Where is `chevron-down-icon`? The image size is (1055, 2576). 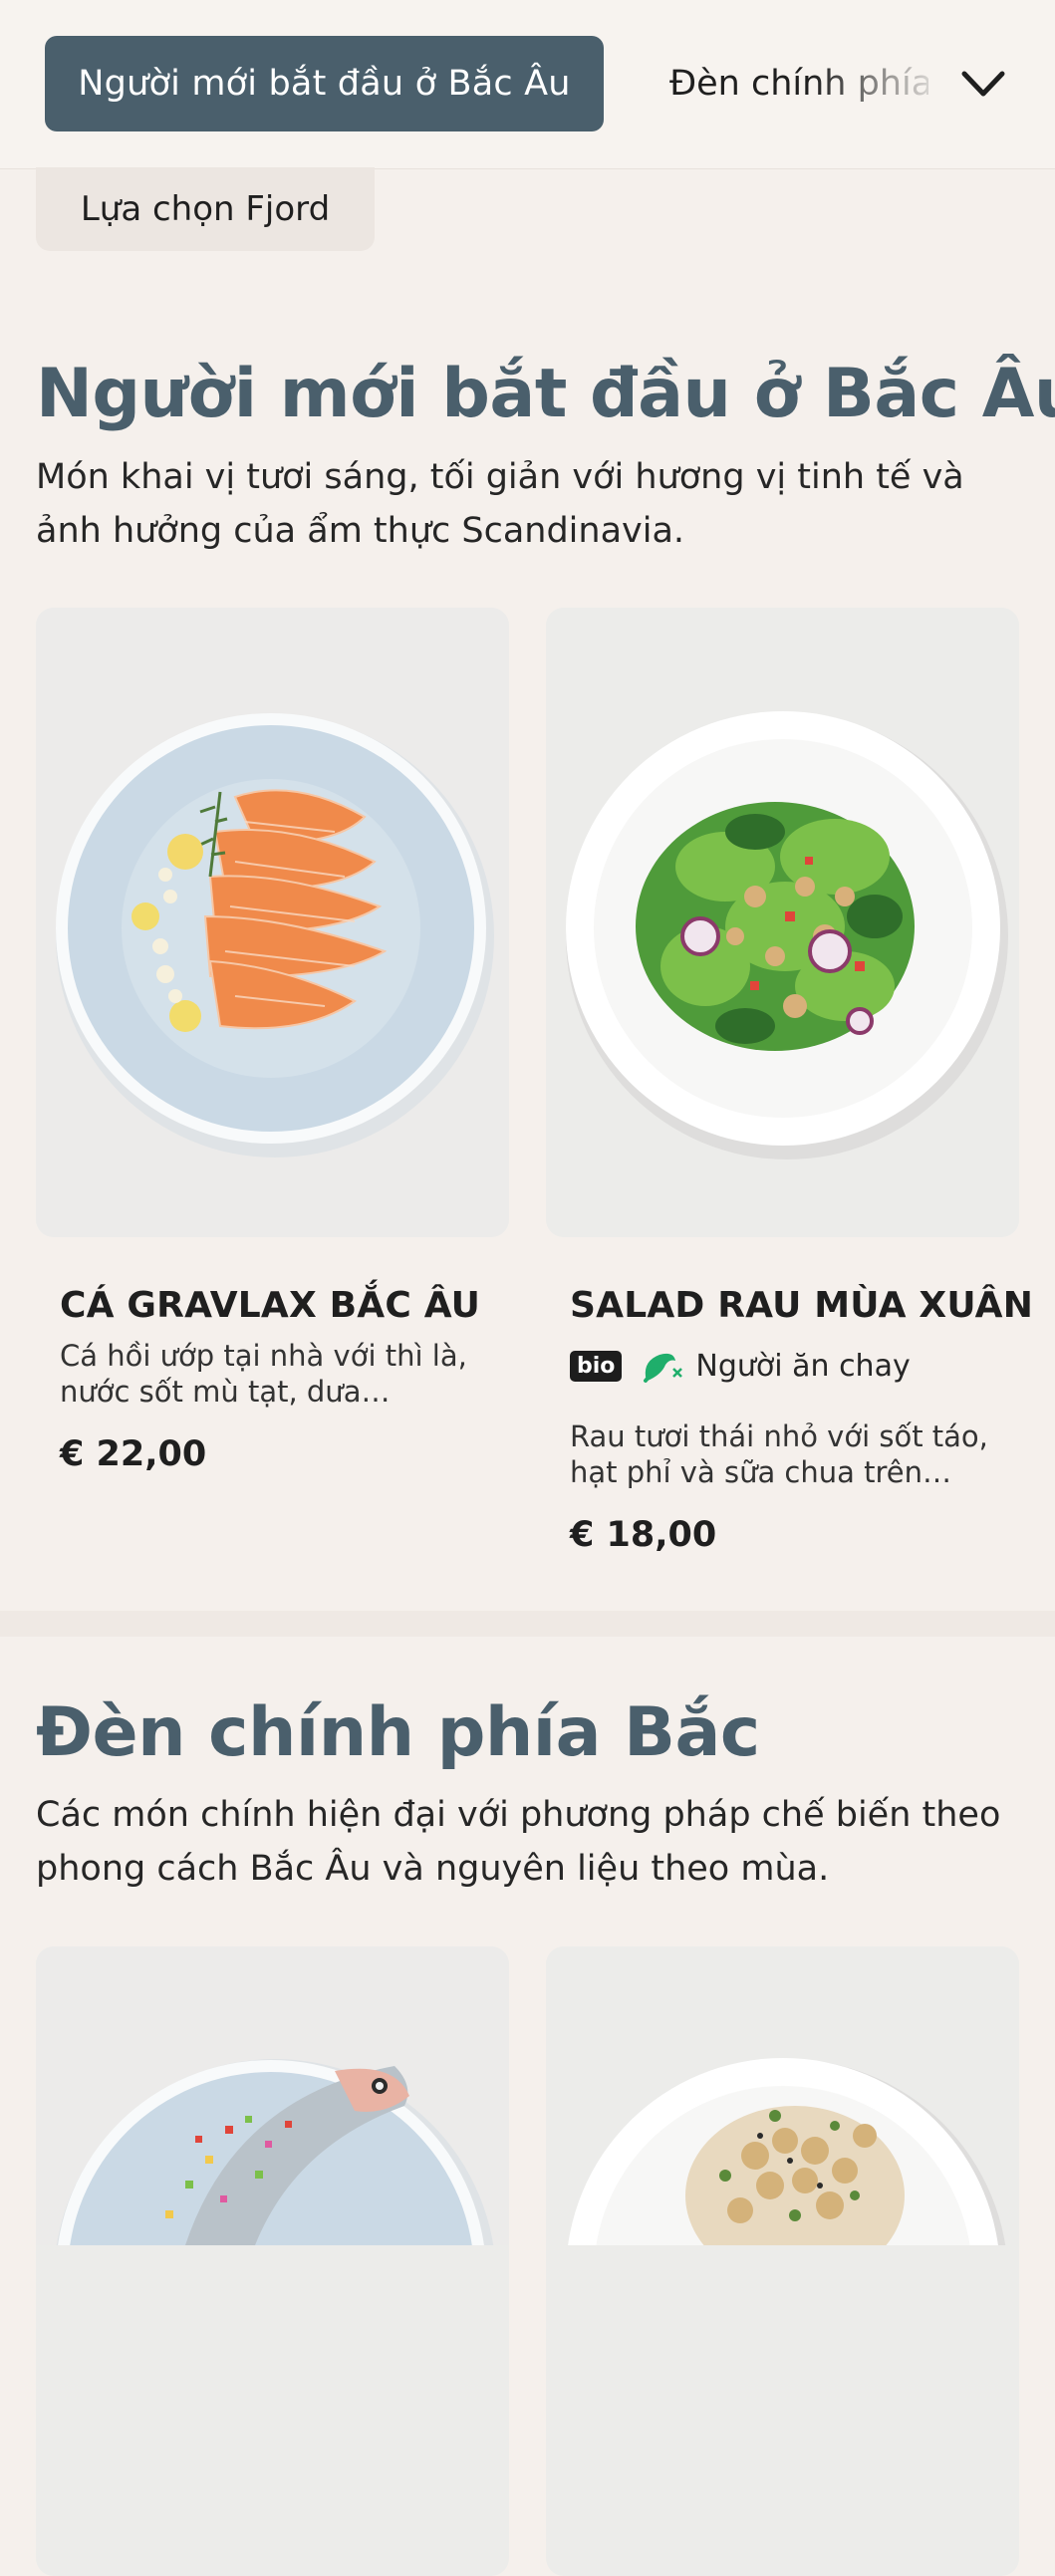
chevron-down-icon is located at coordinates (983, 84).